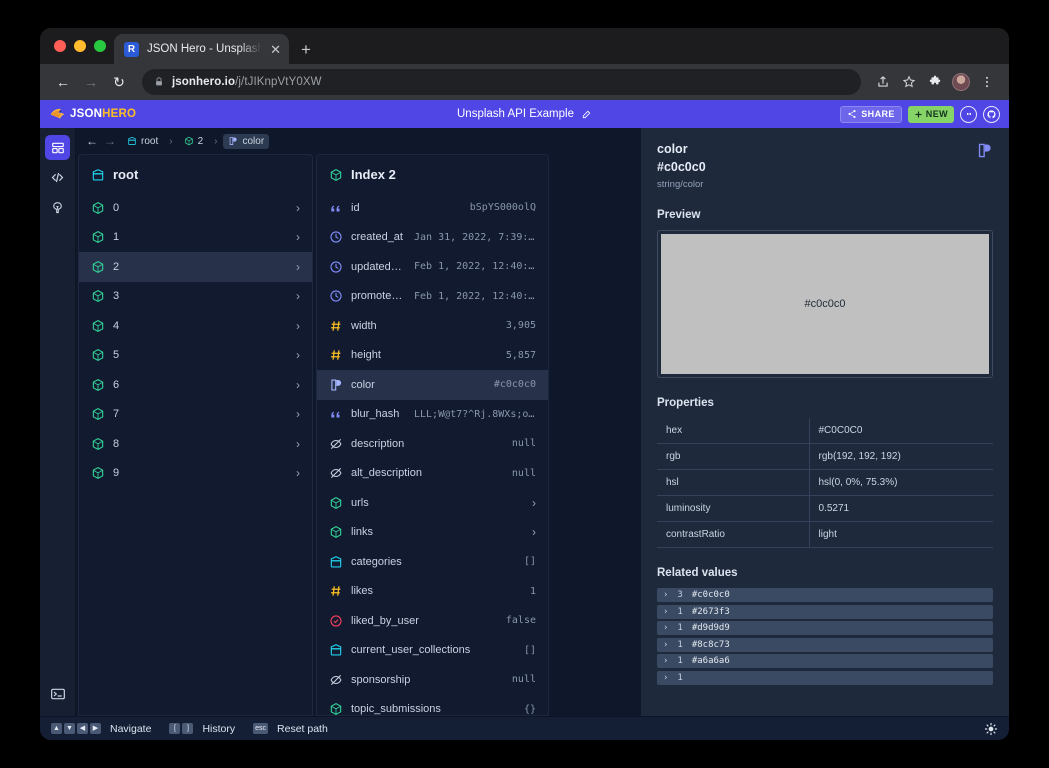  I want to click on header-actions: SHARE NEW, so click(920, 114).